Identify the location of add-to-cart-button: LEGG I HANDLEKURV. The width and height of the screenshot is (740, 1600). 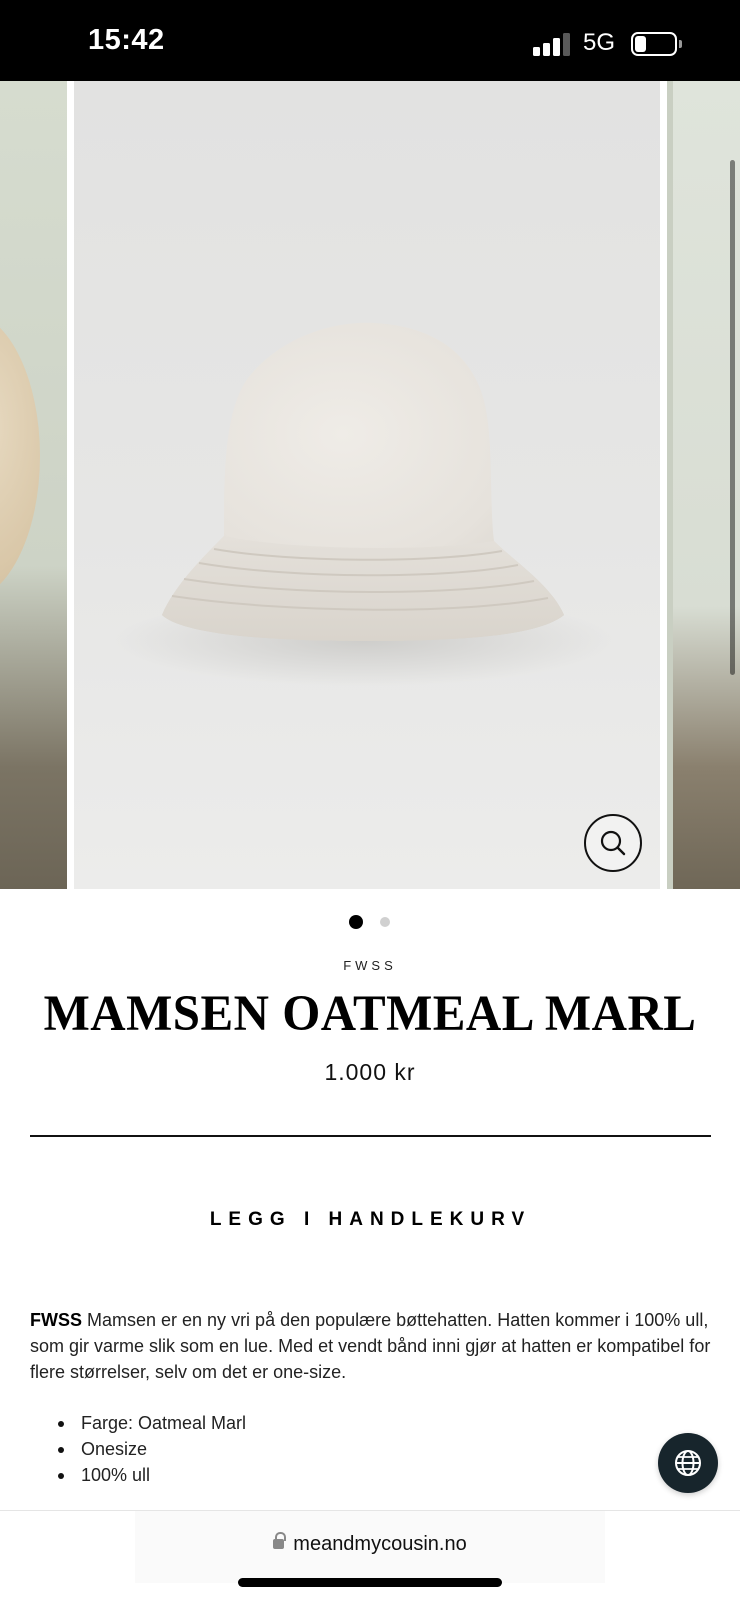
(370, 1220).